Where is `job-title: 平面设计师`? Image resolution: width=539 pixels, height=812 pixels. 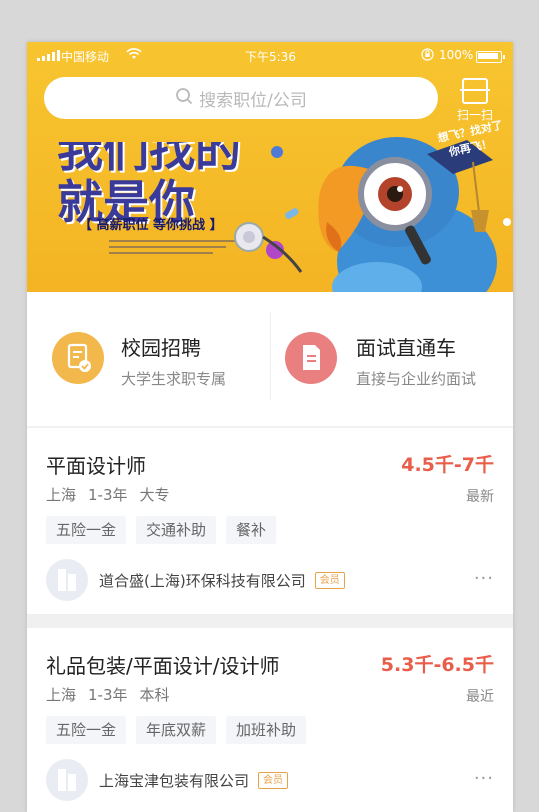 job-title: 平面设计师 is located at coordinates (96, 466).